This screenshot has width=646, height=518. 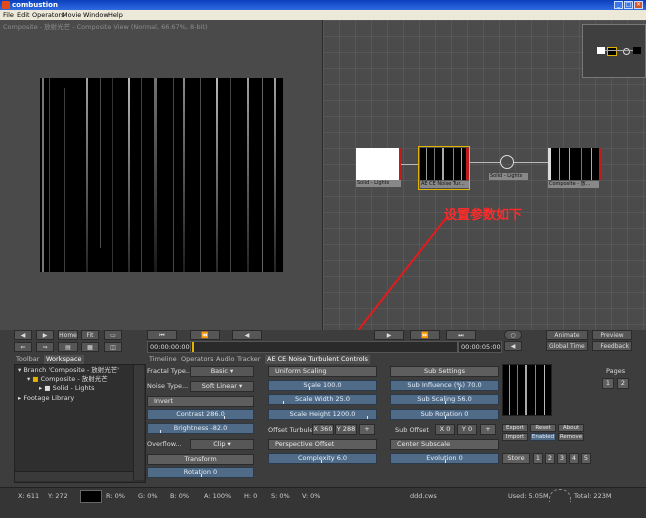 I want to click on tab-tracker: Tracker, so click(x=248, y=359).